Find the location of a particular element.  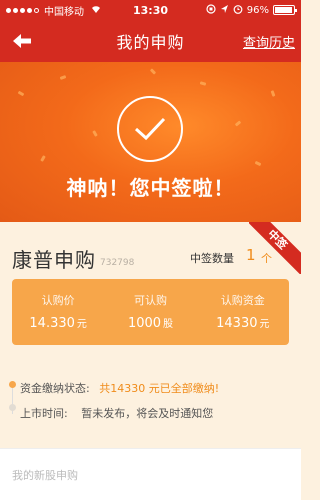

stock-code: 732798 is located at coordinates (117, 263).